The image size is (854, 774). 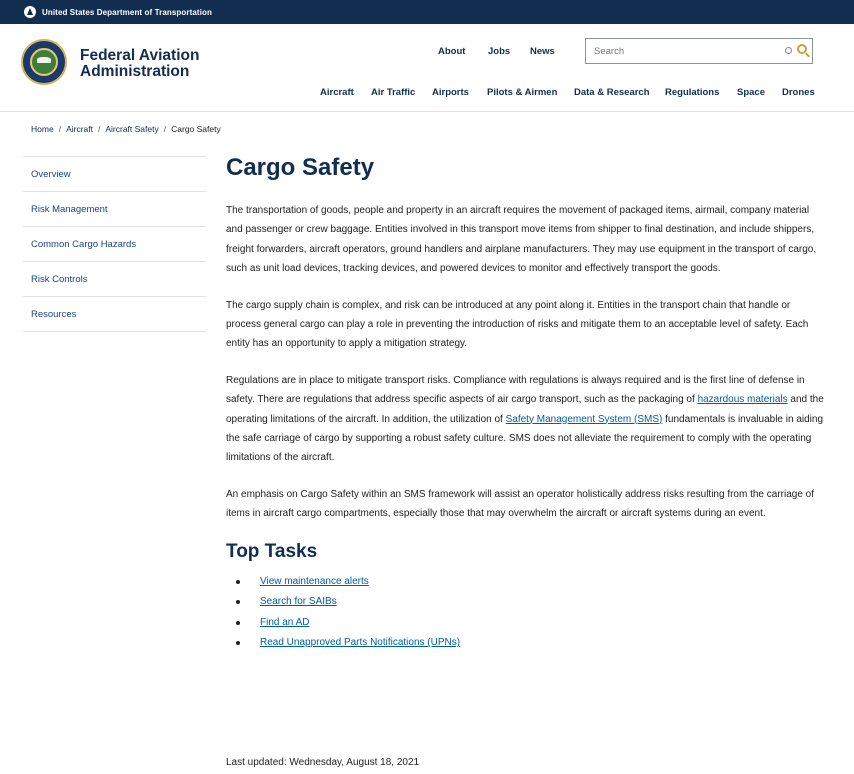 I want to click on dot-logo-icon, so click(x=30, y=12).